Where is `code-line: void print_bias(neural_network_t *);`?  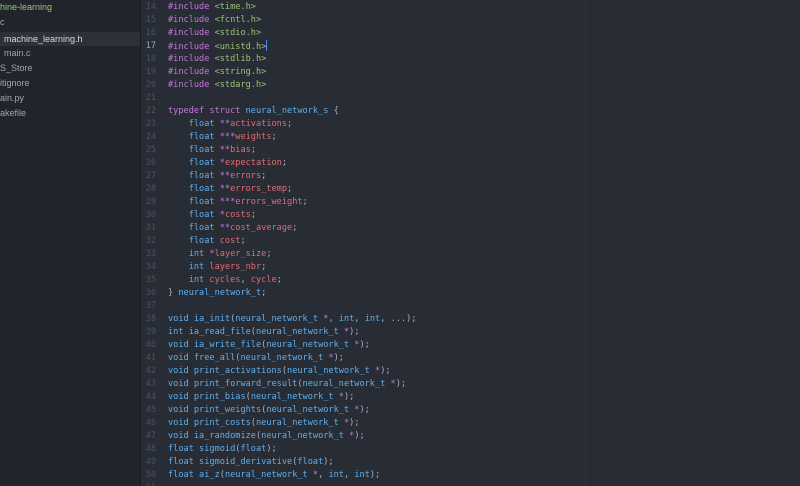
code-line: void print_bias(neural_network_t *); is located at coordinates (261, 397).